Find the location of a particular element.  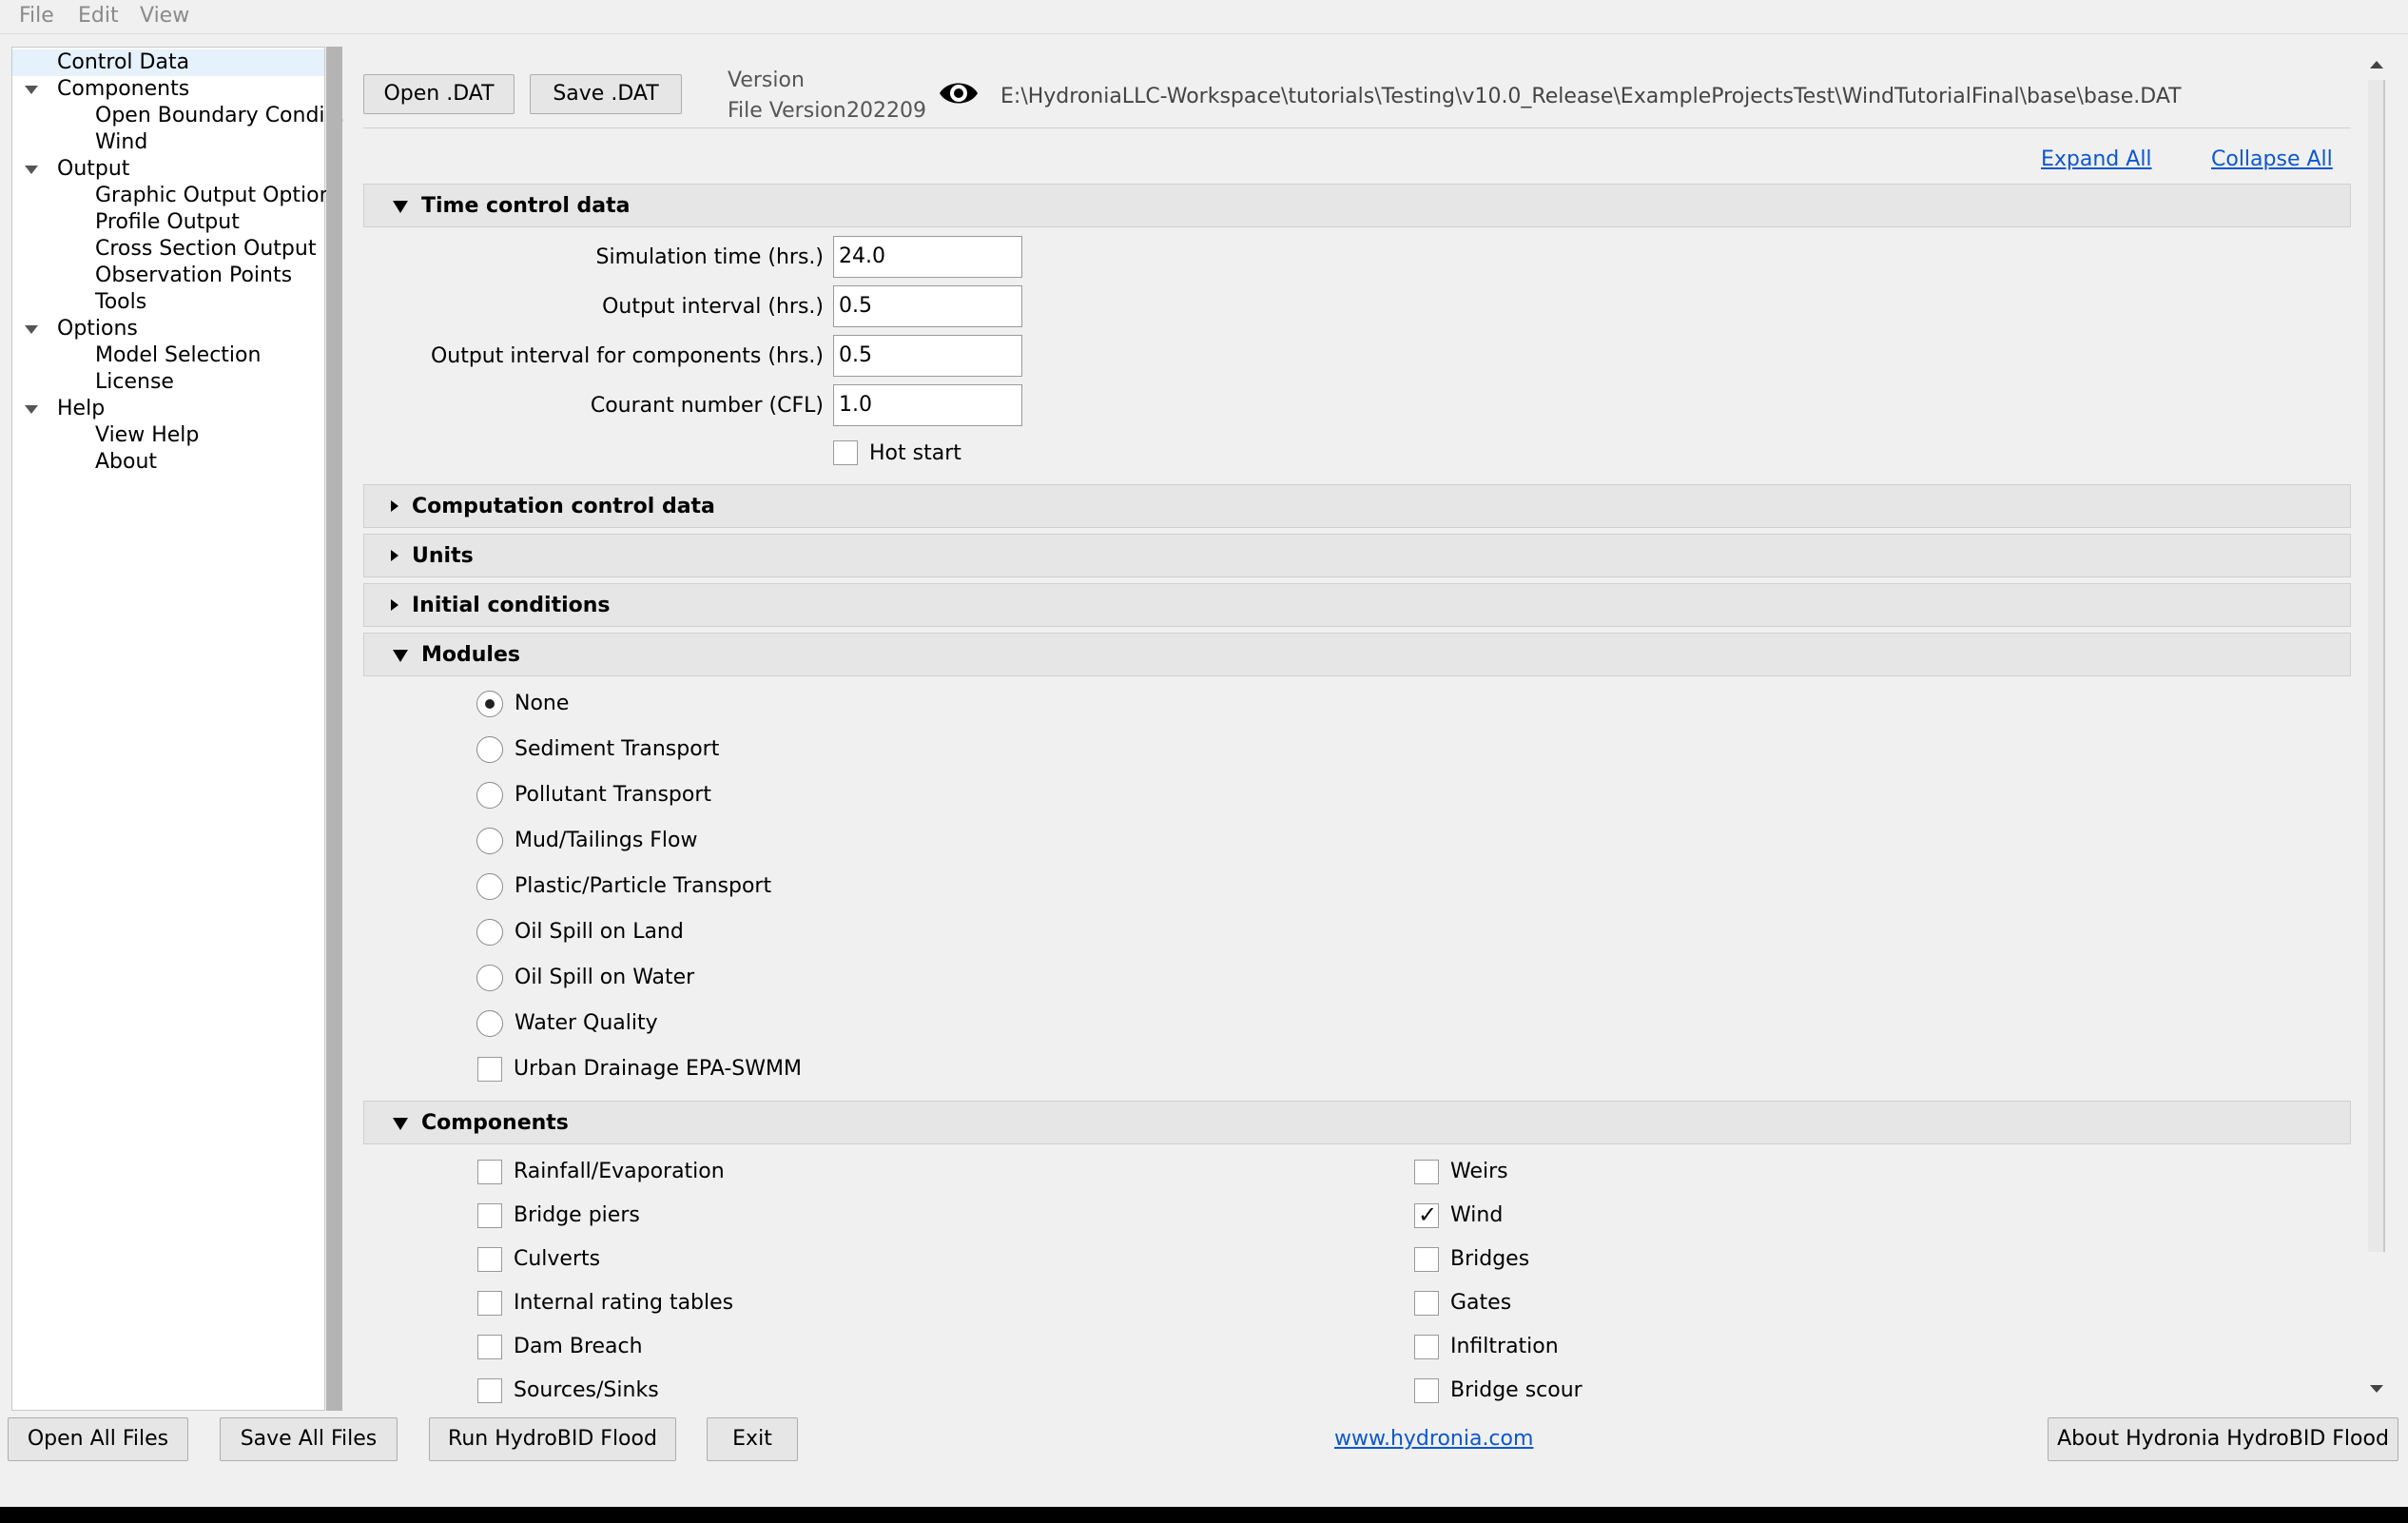

tree-item-profile-output: Profile Output is located at coordinates (168, 222).